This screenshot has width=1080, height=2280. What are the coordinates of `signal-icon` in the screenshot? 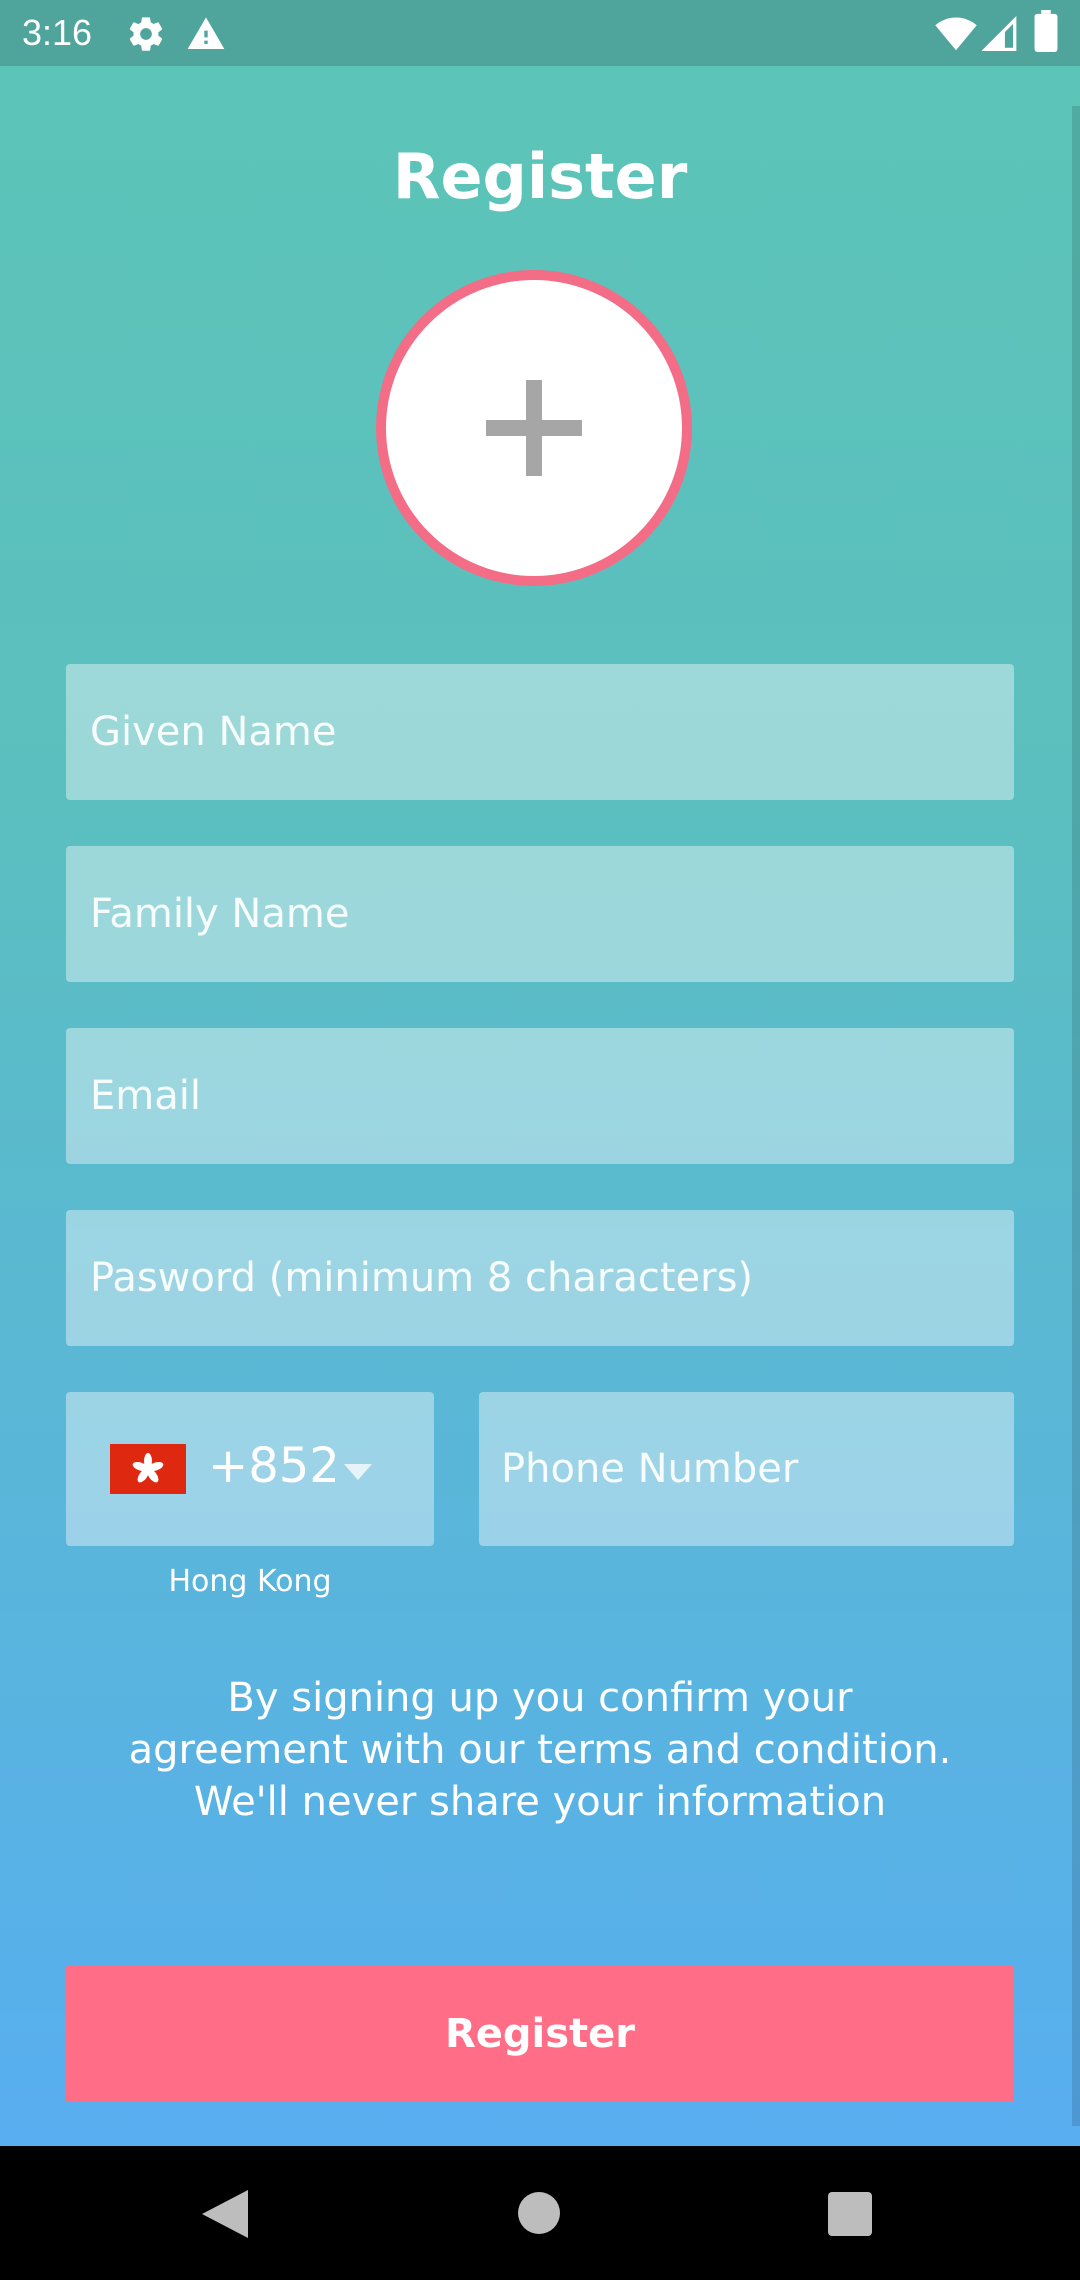 It's located at (999, 33).